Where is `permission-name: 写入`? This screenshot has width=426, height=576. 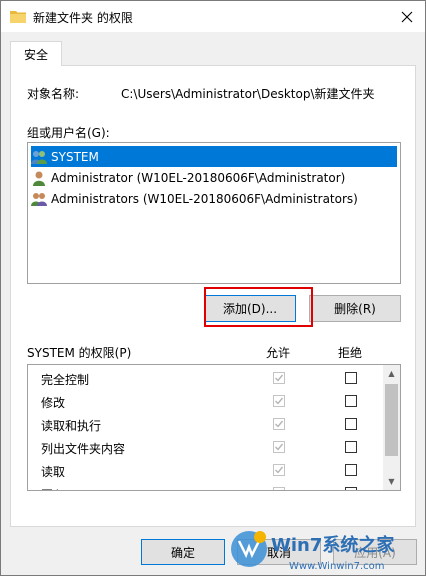 permission-name: 写入 is located at coordinates (53, 488).